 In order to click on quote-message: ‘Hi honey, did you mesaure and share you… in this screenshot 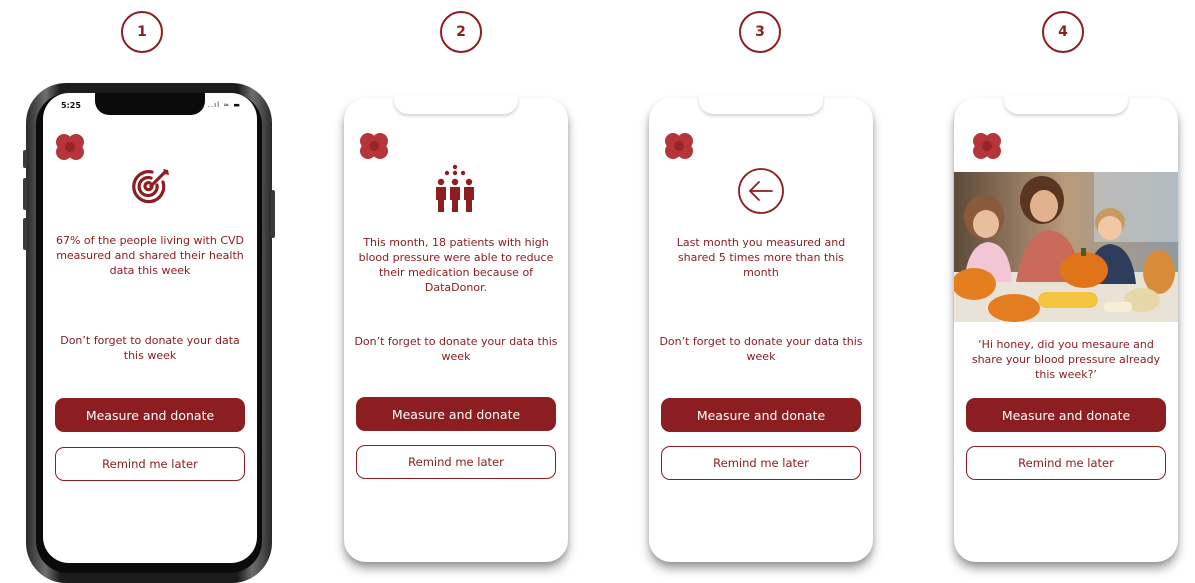, I will do `click(1066, 359)`.